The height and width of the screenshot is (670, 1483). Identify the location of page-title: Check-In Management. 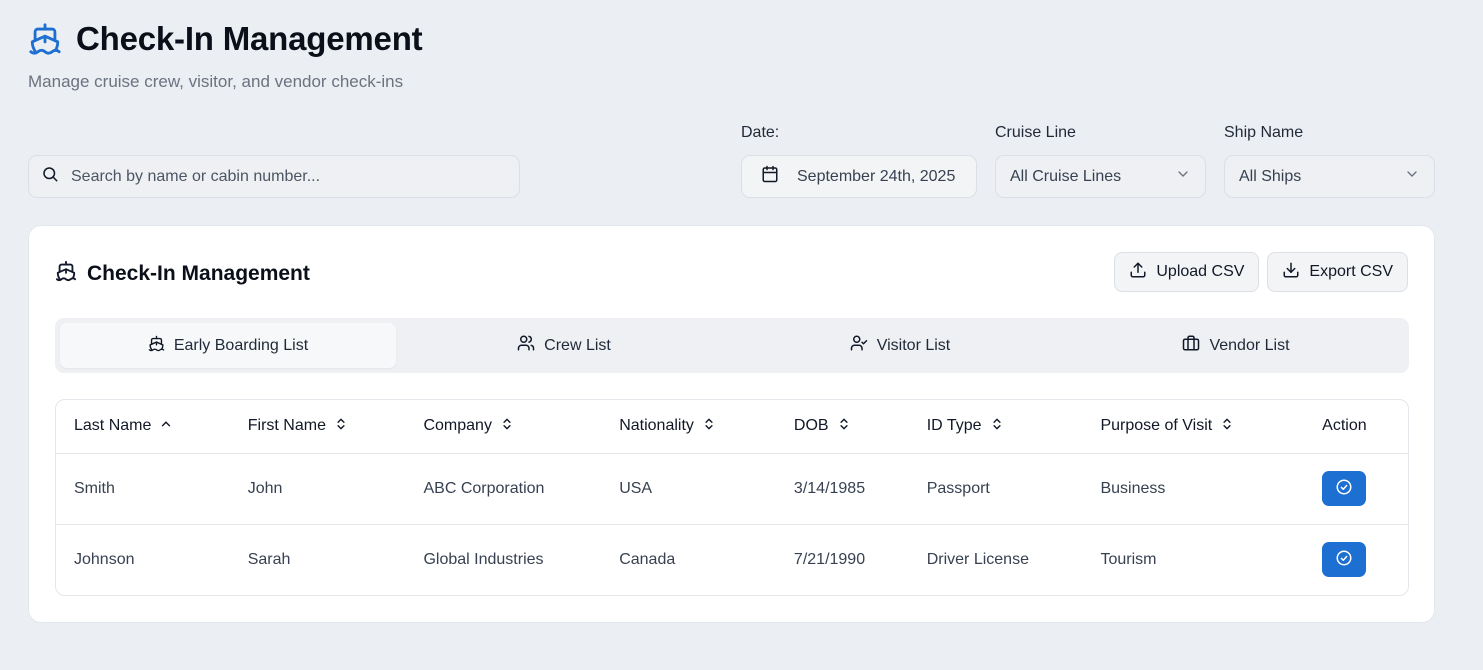
(249, 38).